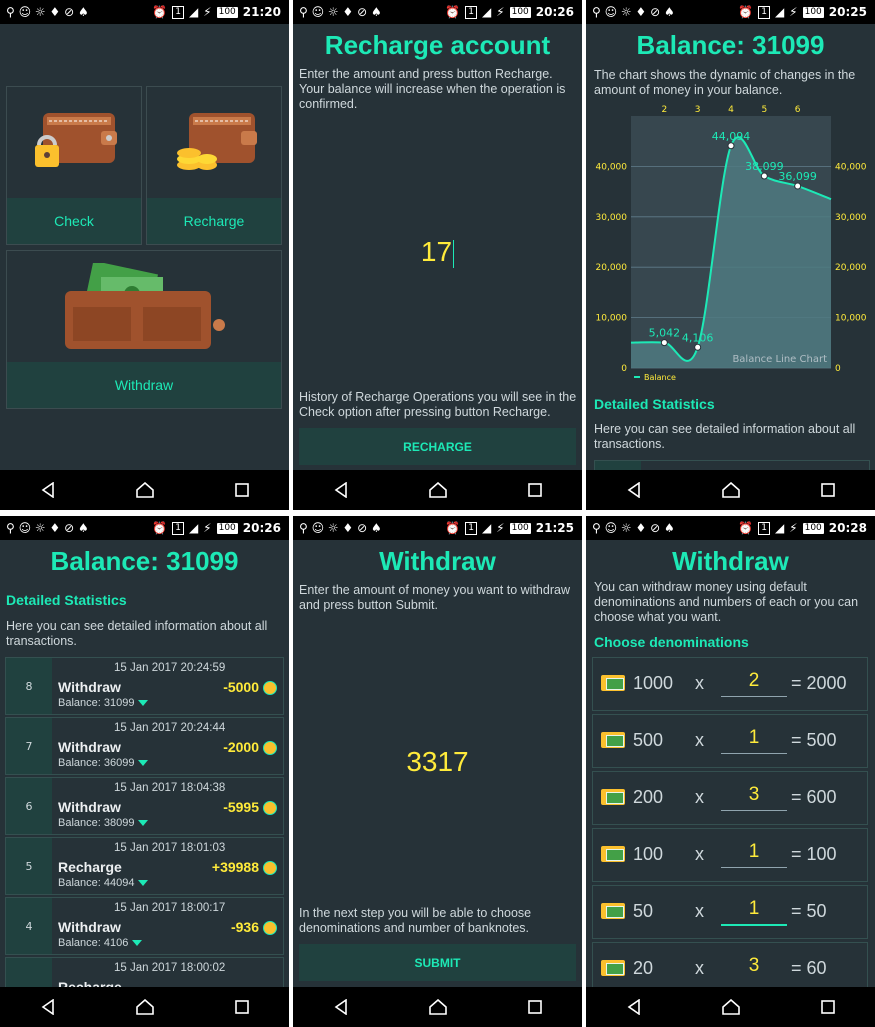 The height and width of the screenshot is (1027, 875). Describe the element at coordinates (261, 12) in the screenshot. I see `clock: 21:20` at that location.